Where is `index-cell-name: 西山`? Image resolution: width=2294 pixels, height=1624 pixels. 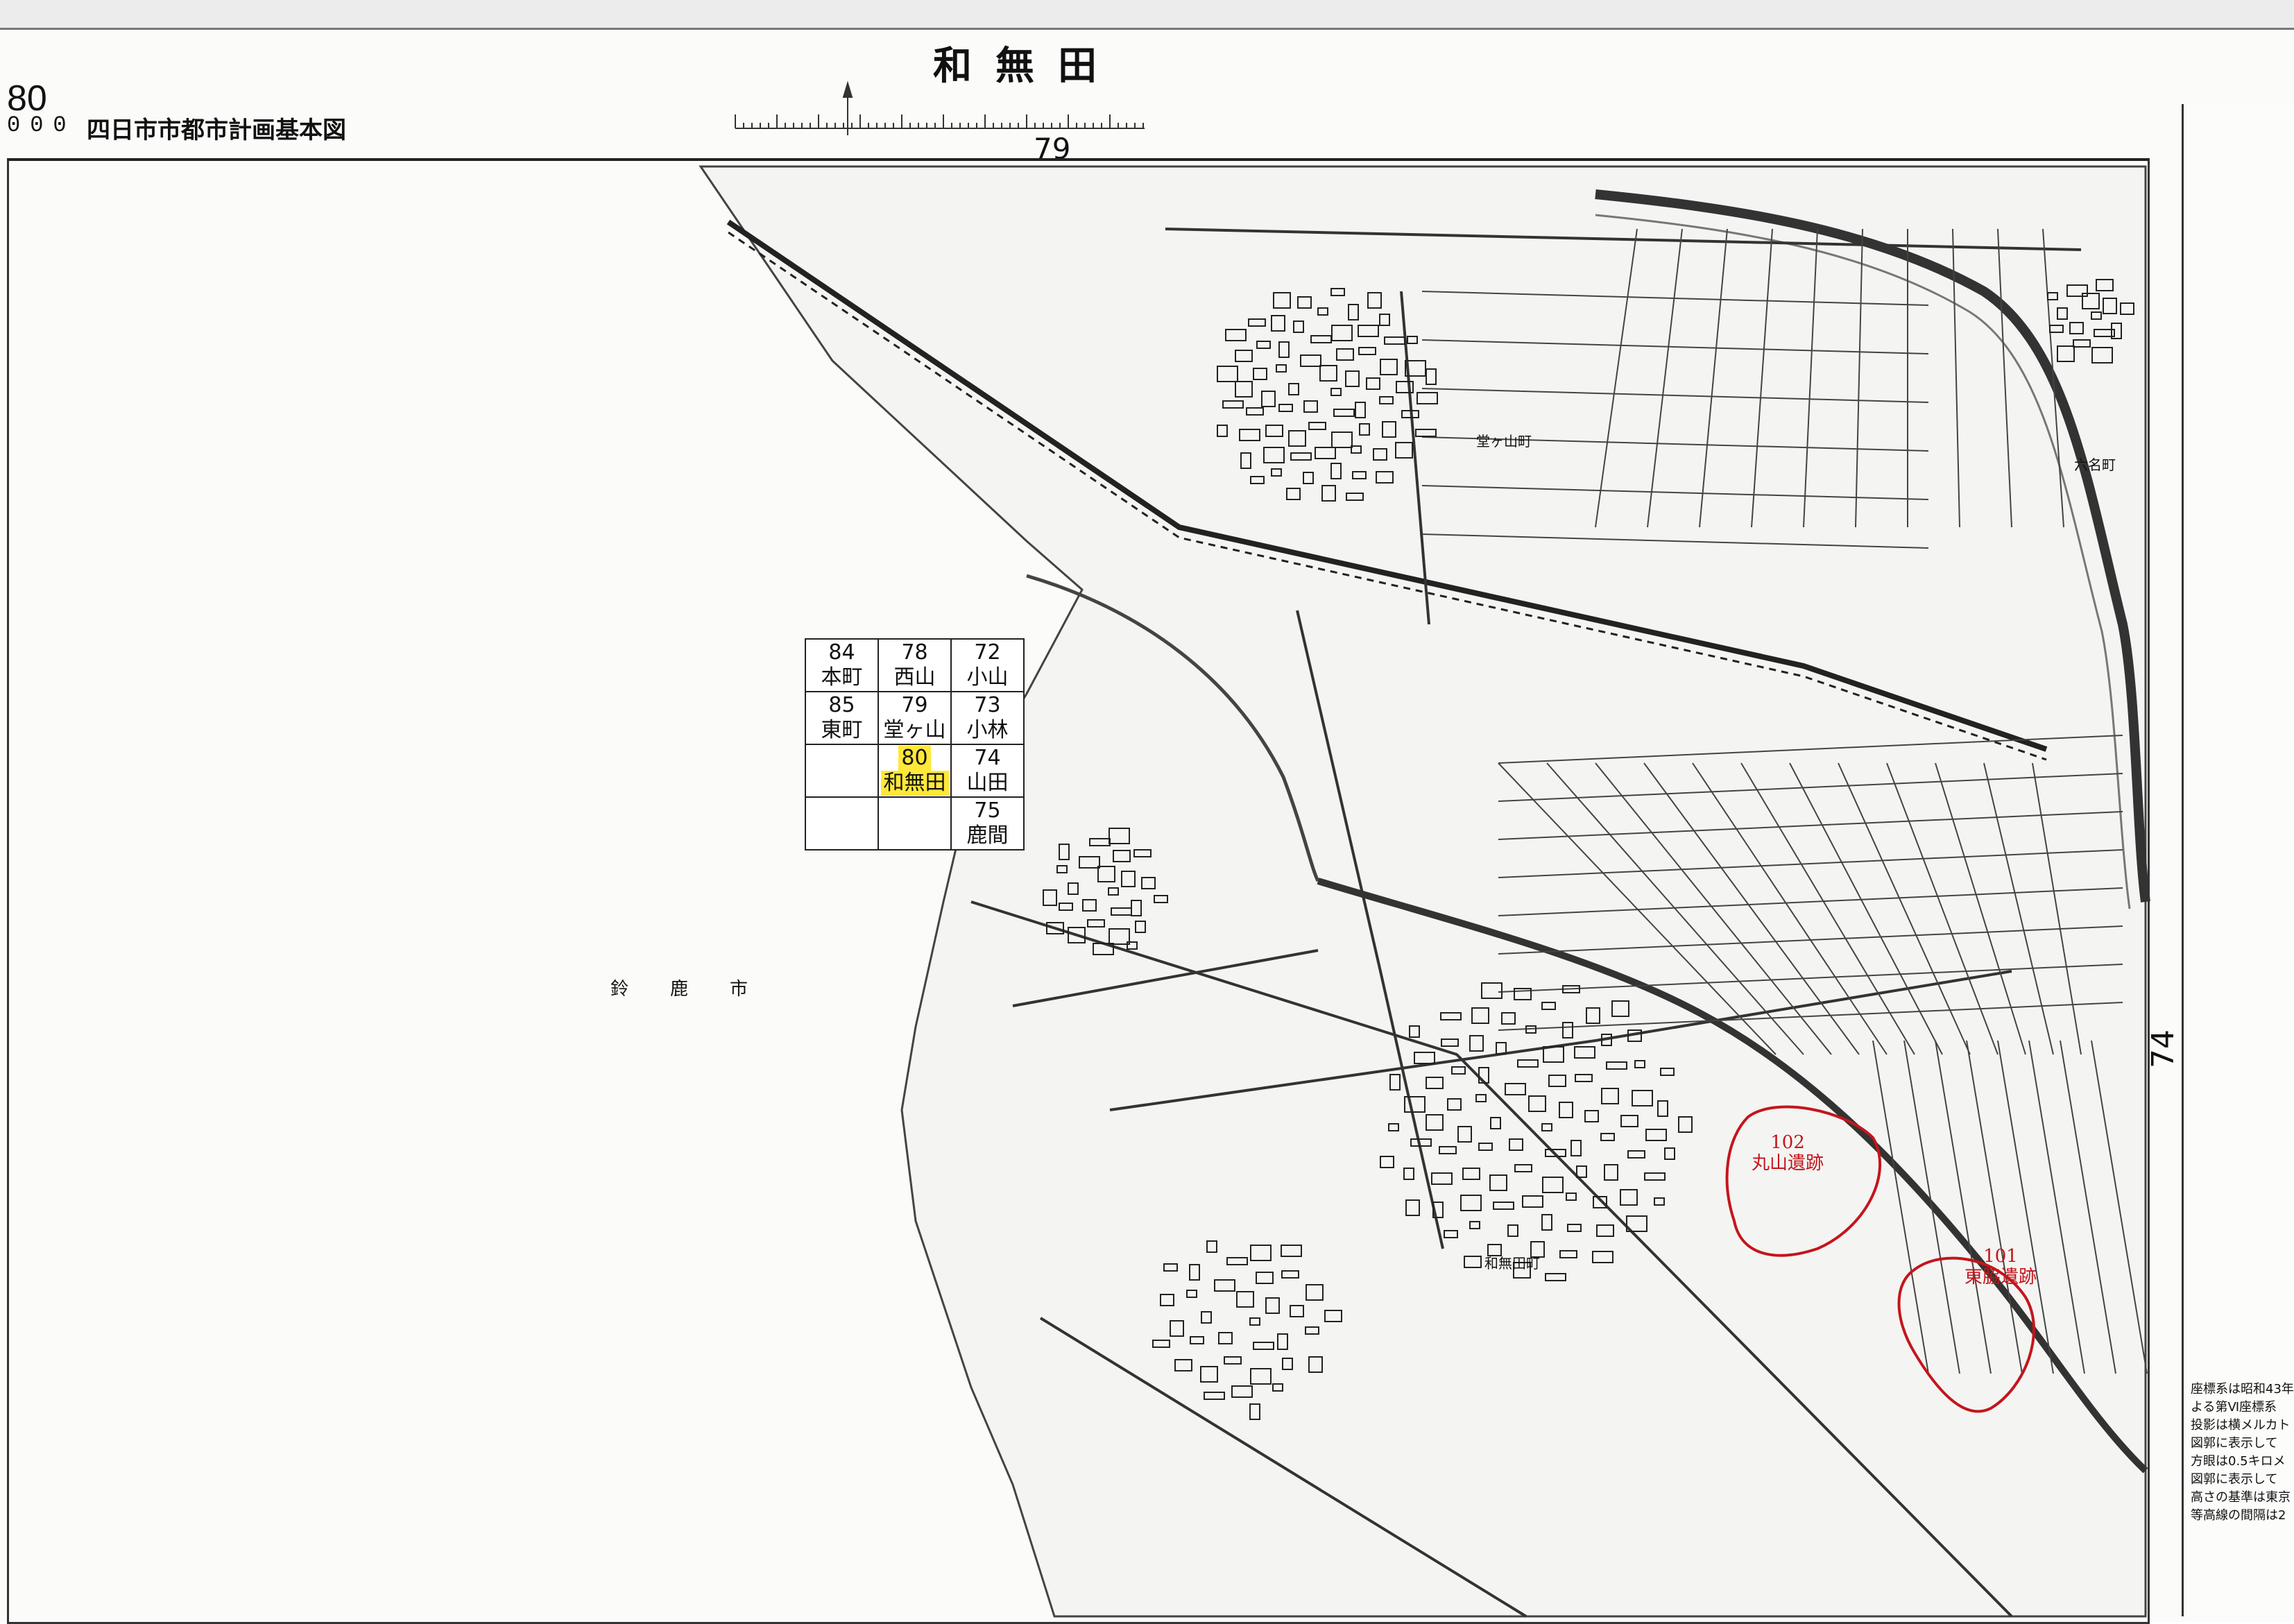
index-cell-name: 西山 is located at coordinates (914, 677).